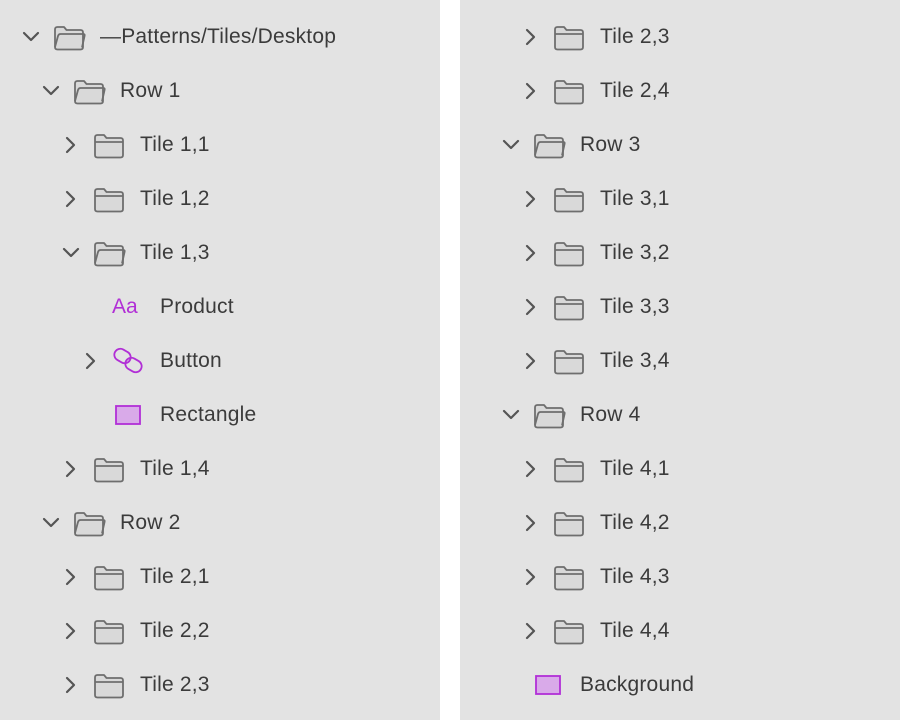 The height and width of the screenshot is (720, 900). Describe the element at coordinates (220, 469) in the screenshot. I see `layer-row: Tile 1,4` at that location.